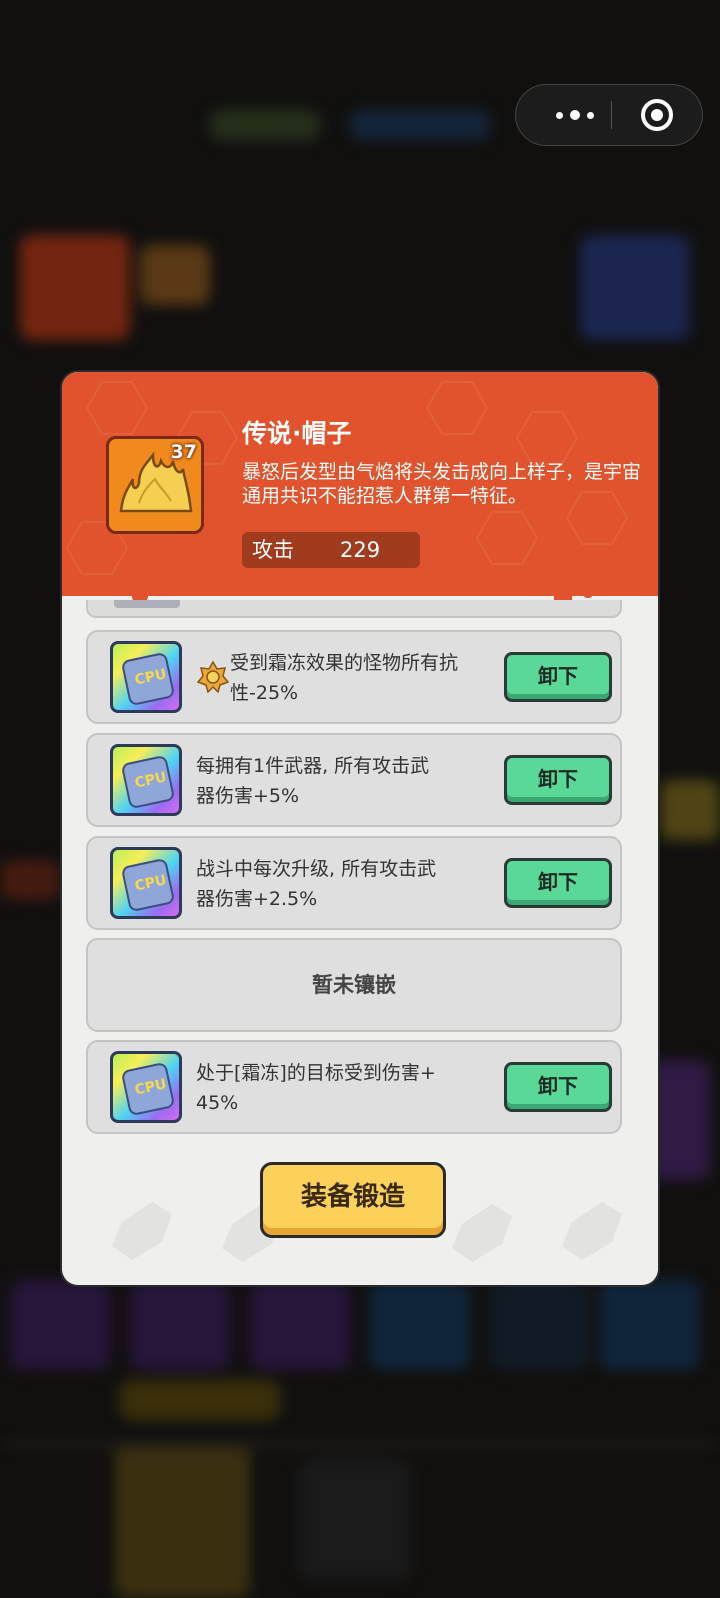  I want to click on medal-icon, so click(213, 677).